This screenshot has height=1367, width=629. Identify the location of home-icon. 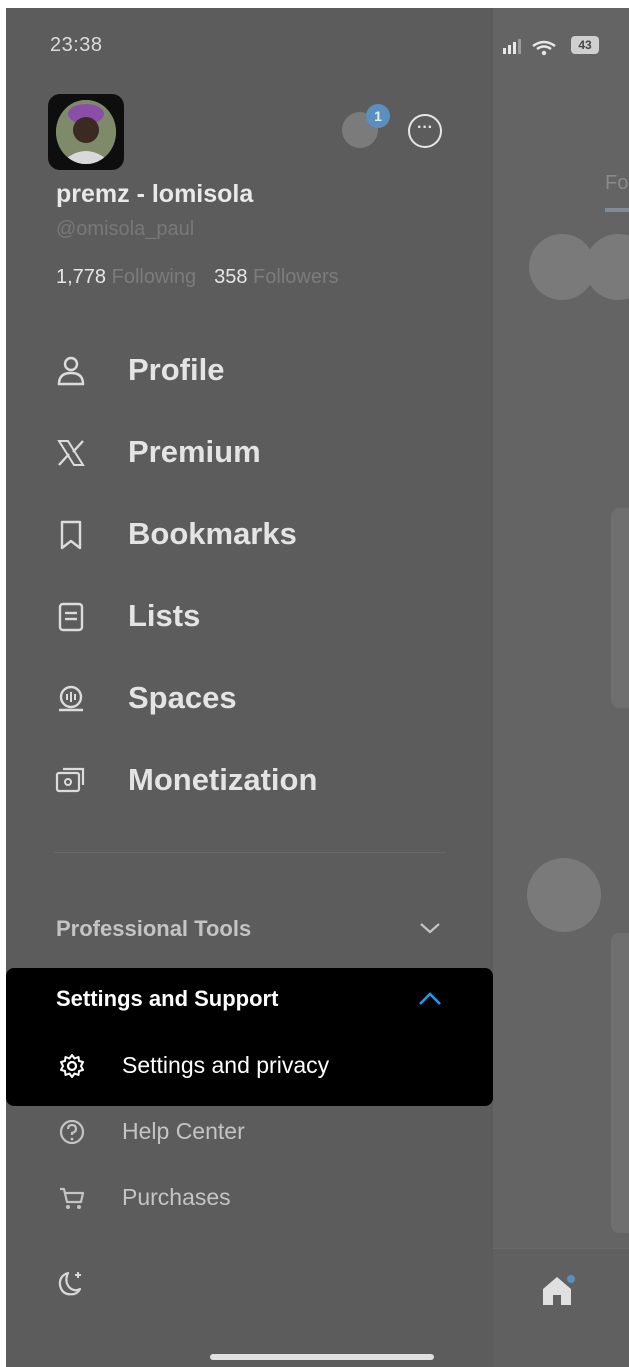
(557, 1291).